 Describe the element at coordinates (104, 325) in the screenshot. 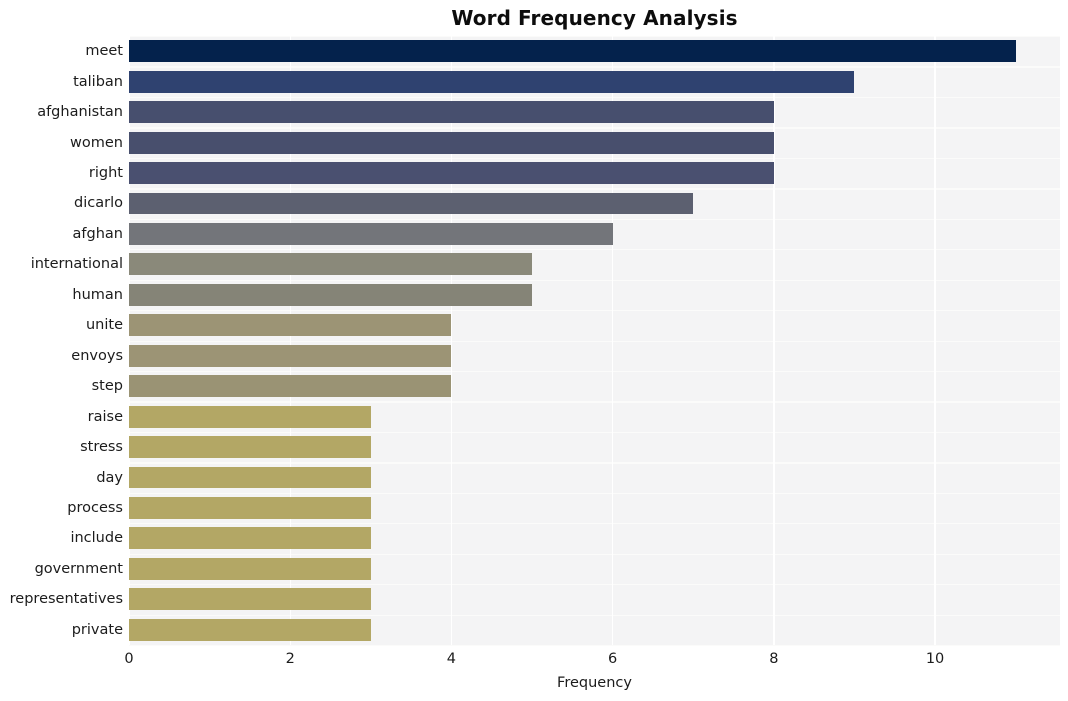

I see `y-axis-tick-label: unite` at that location.